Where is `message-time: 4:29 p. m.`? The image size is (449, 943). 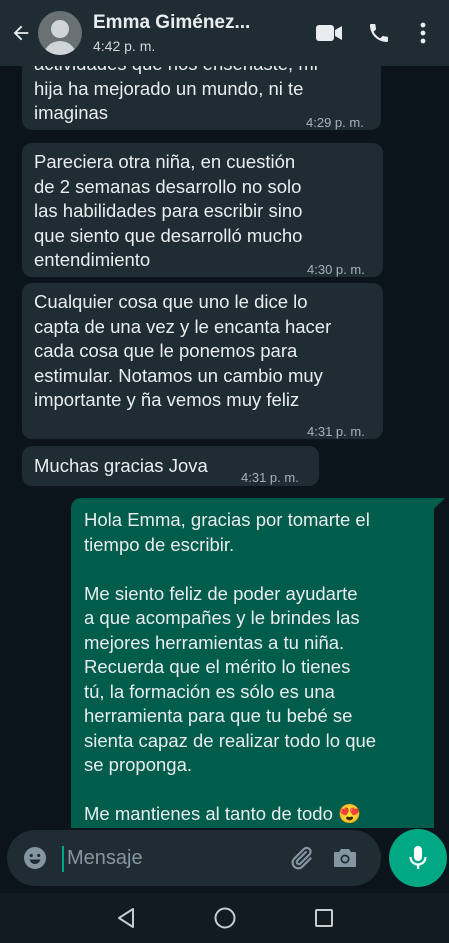
message-time: 4:29 p. m. is located at coordinates (335, 122).